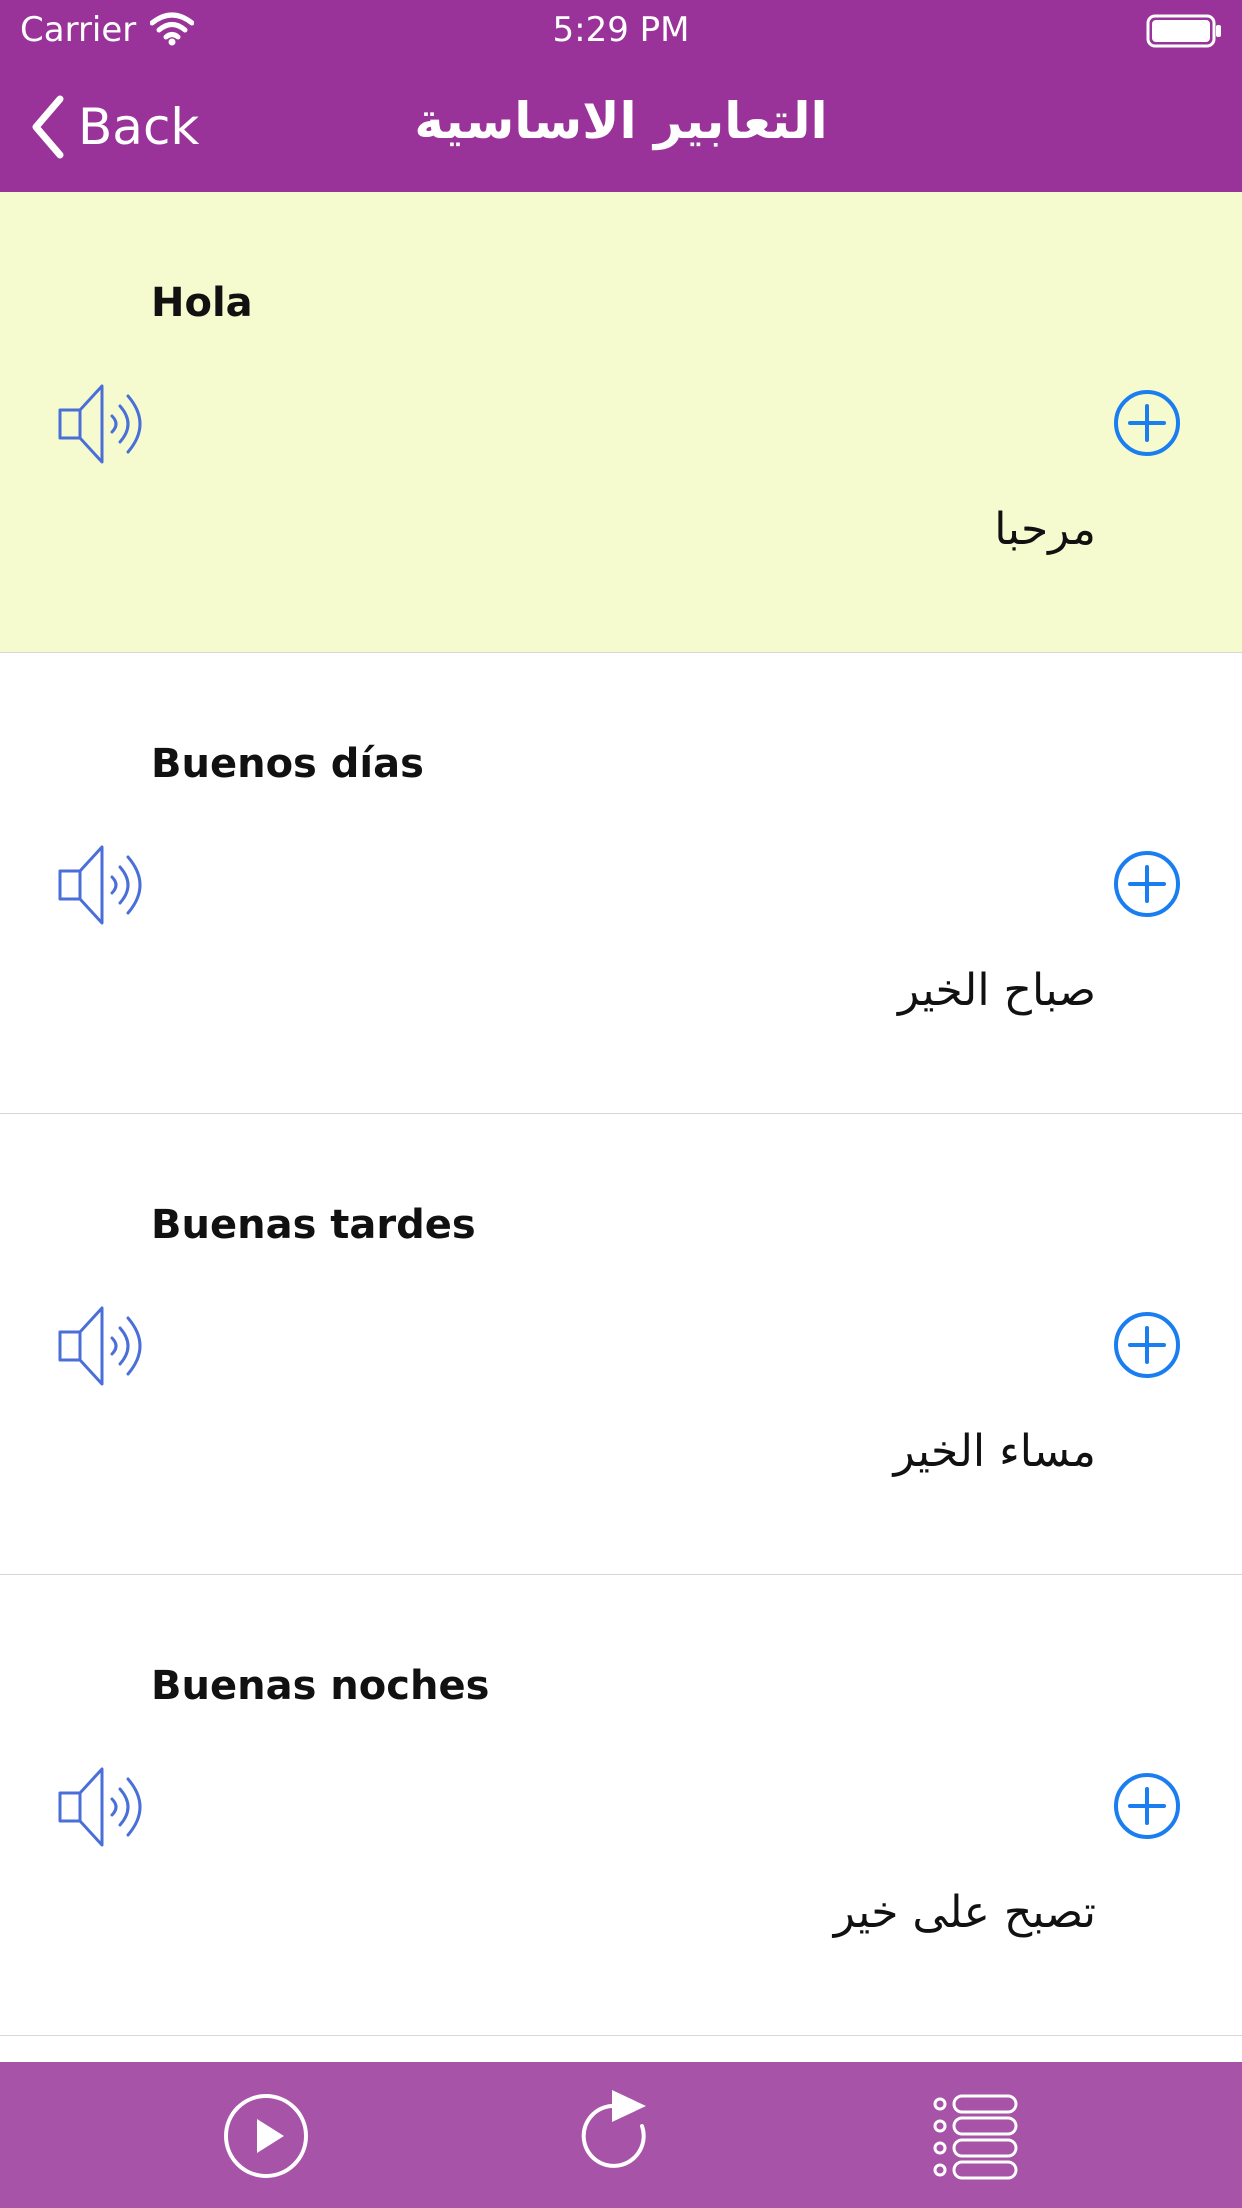 This screenshot has height=2208, width=1242. I want to click on repeat-icon, so click(621, 2132).